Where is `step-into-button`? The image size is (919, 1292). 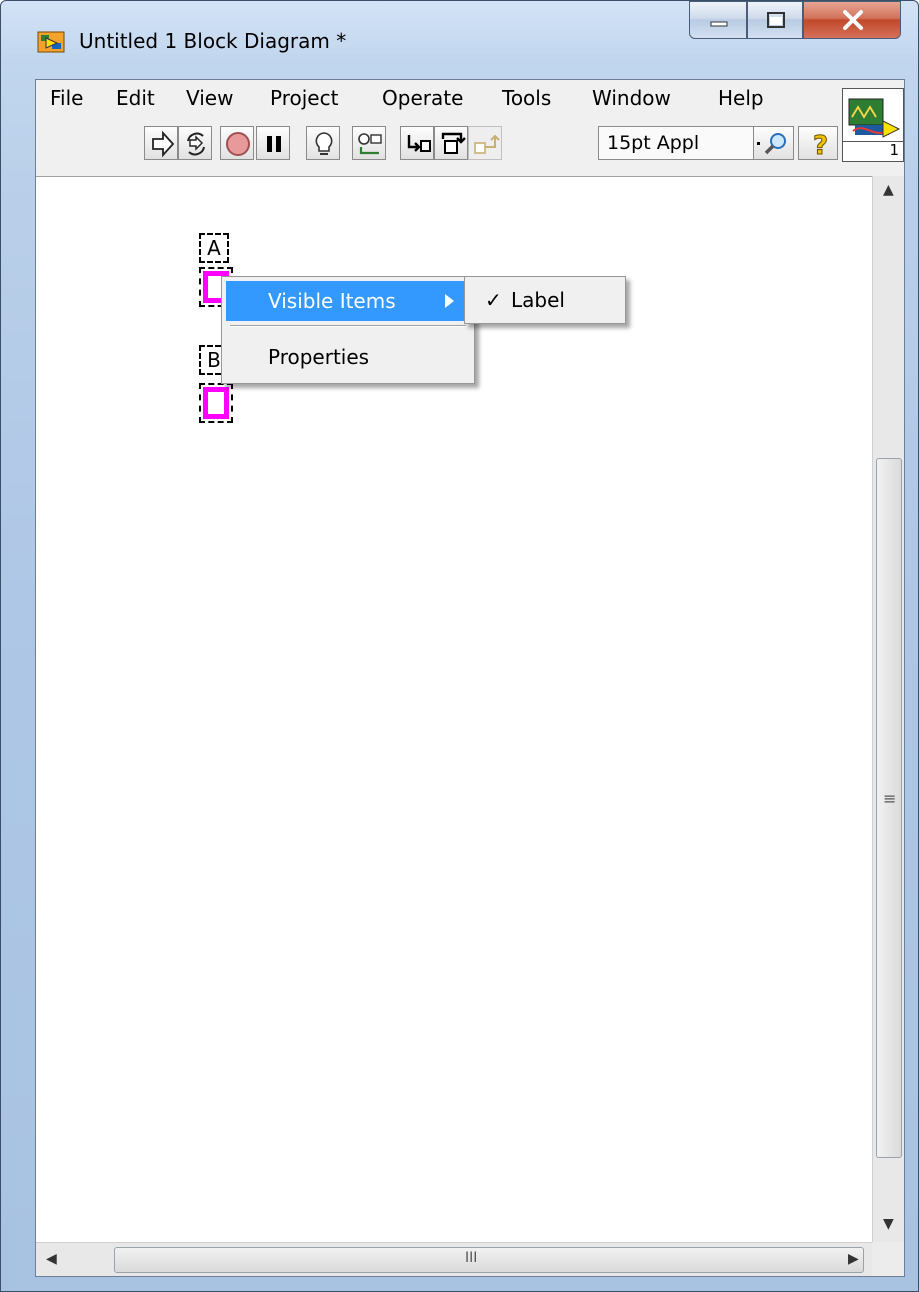 step-into-button is located at coordinates (417, 143).